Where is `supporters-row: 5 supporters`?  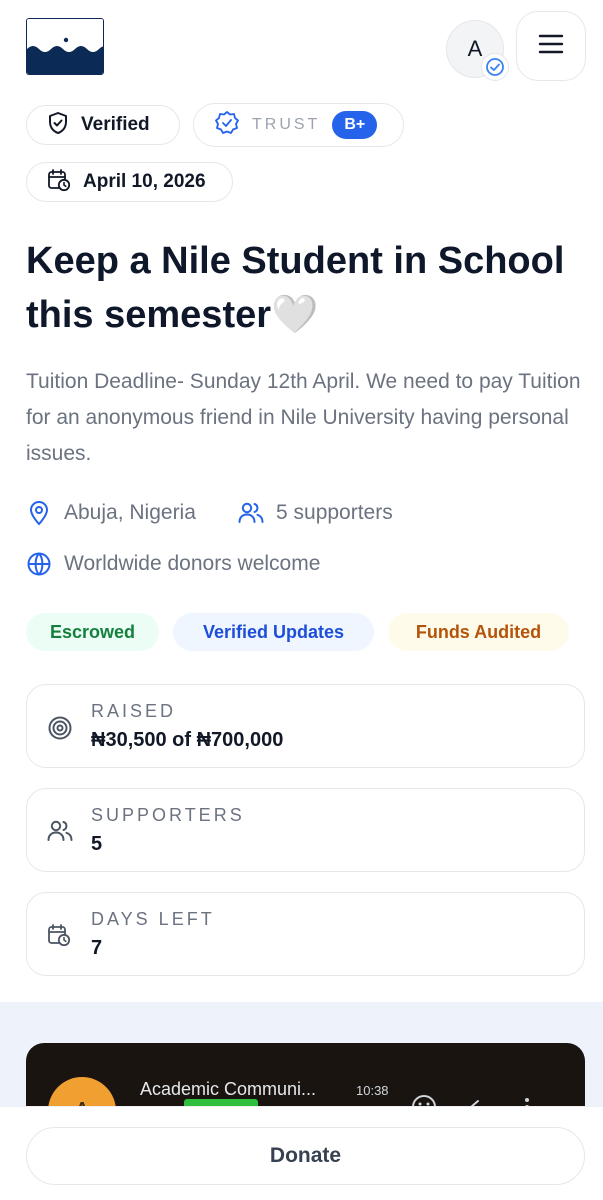
supporters-row: 5 supporters is located at coordinates (315, 513).